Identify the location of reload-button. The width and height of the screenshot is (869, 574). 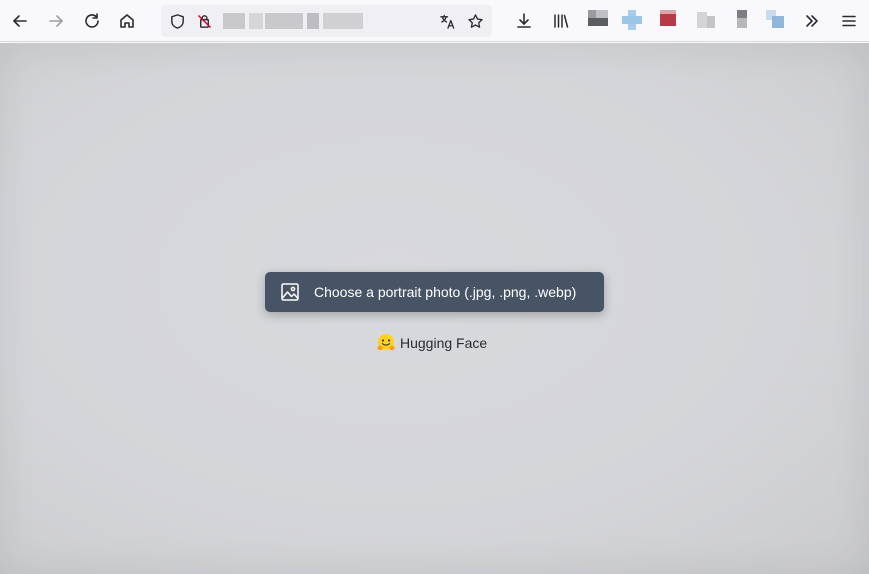
(92, 21).